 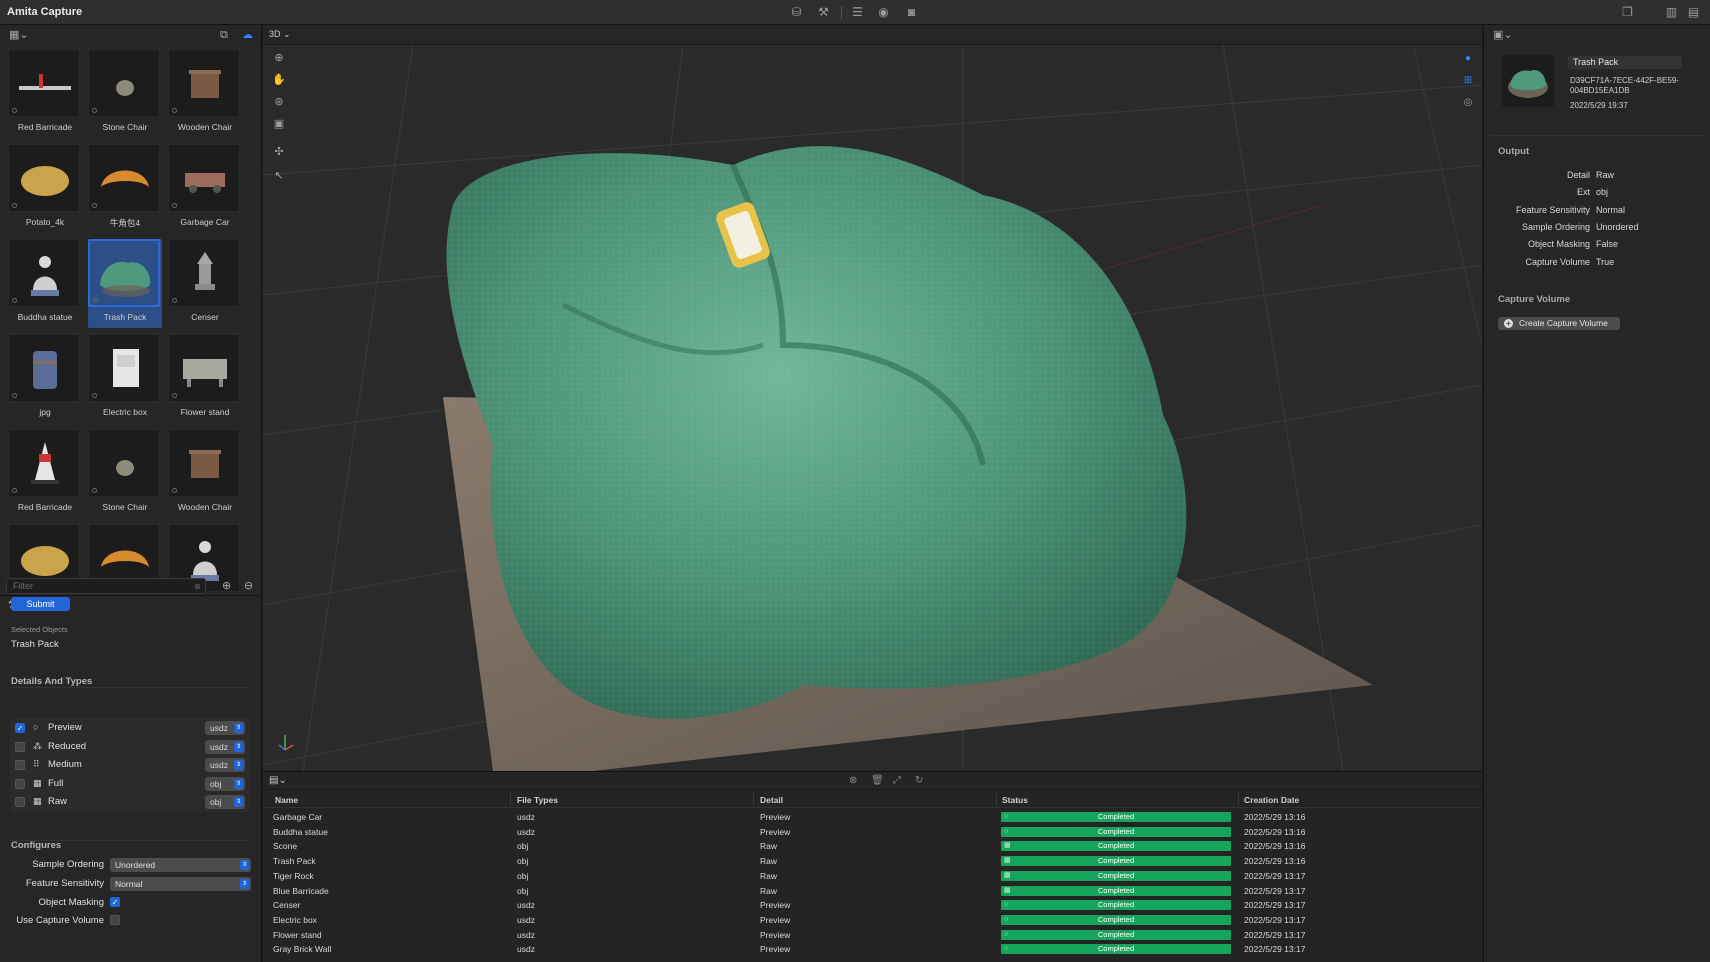 What do you see at coordinates (45, 222) in the screenshot?
I see `library-item-label: Potato_4k` at bounding box center [45, 222].